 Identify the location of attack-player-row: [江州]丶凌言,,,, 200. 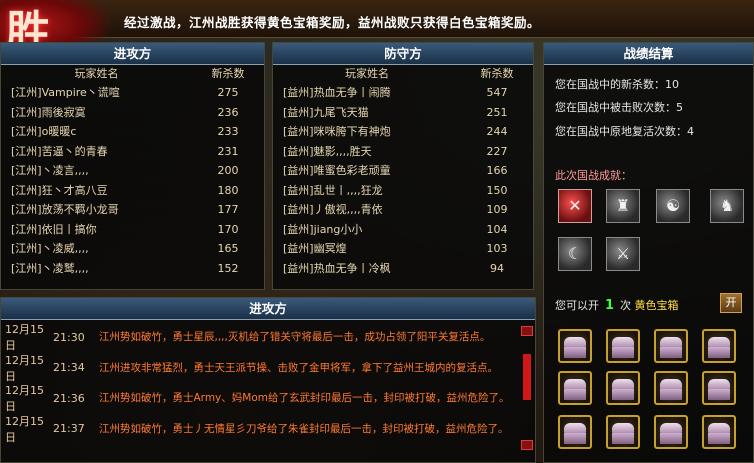
(132, 171).